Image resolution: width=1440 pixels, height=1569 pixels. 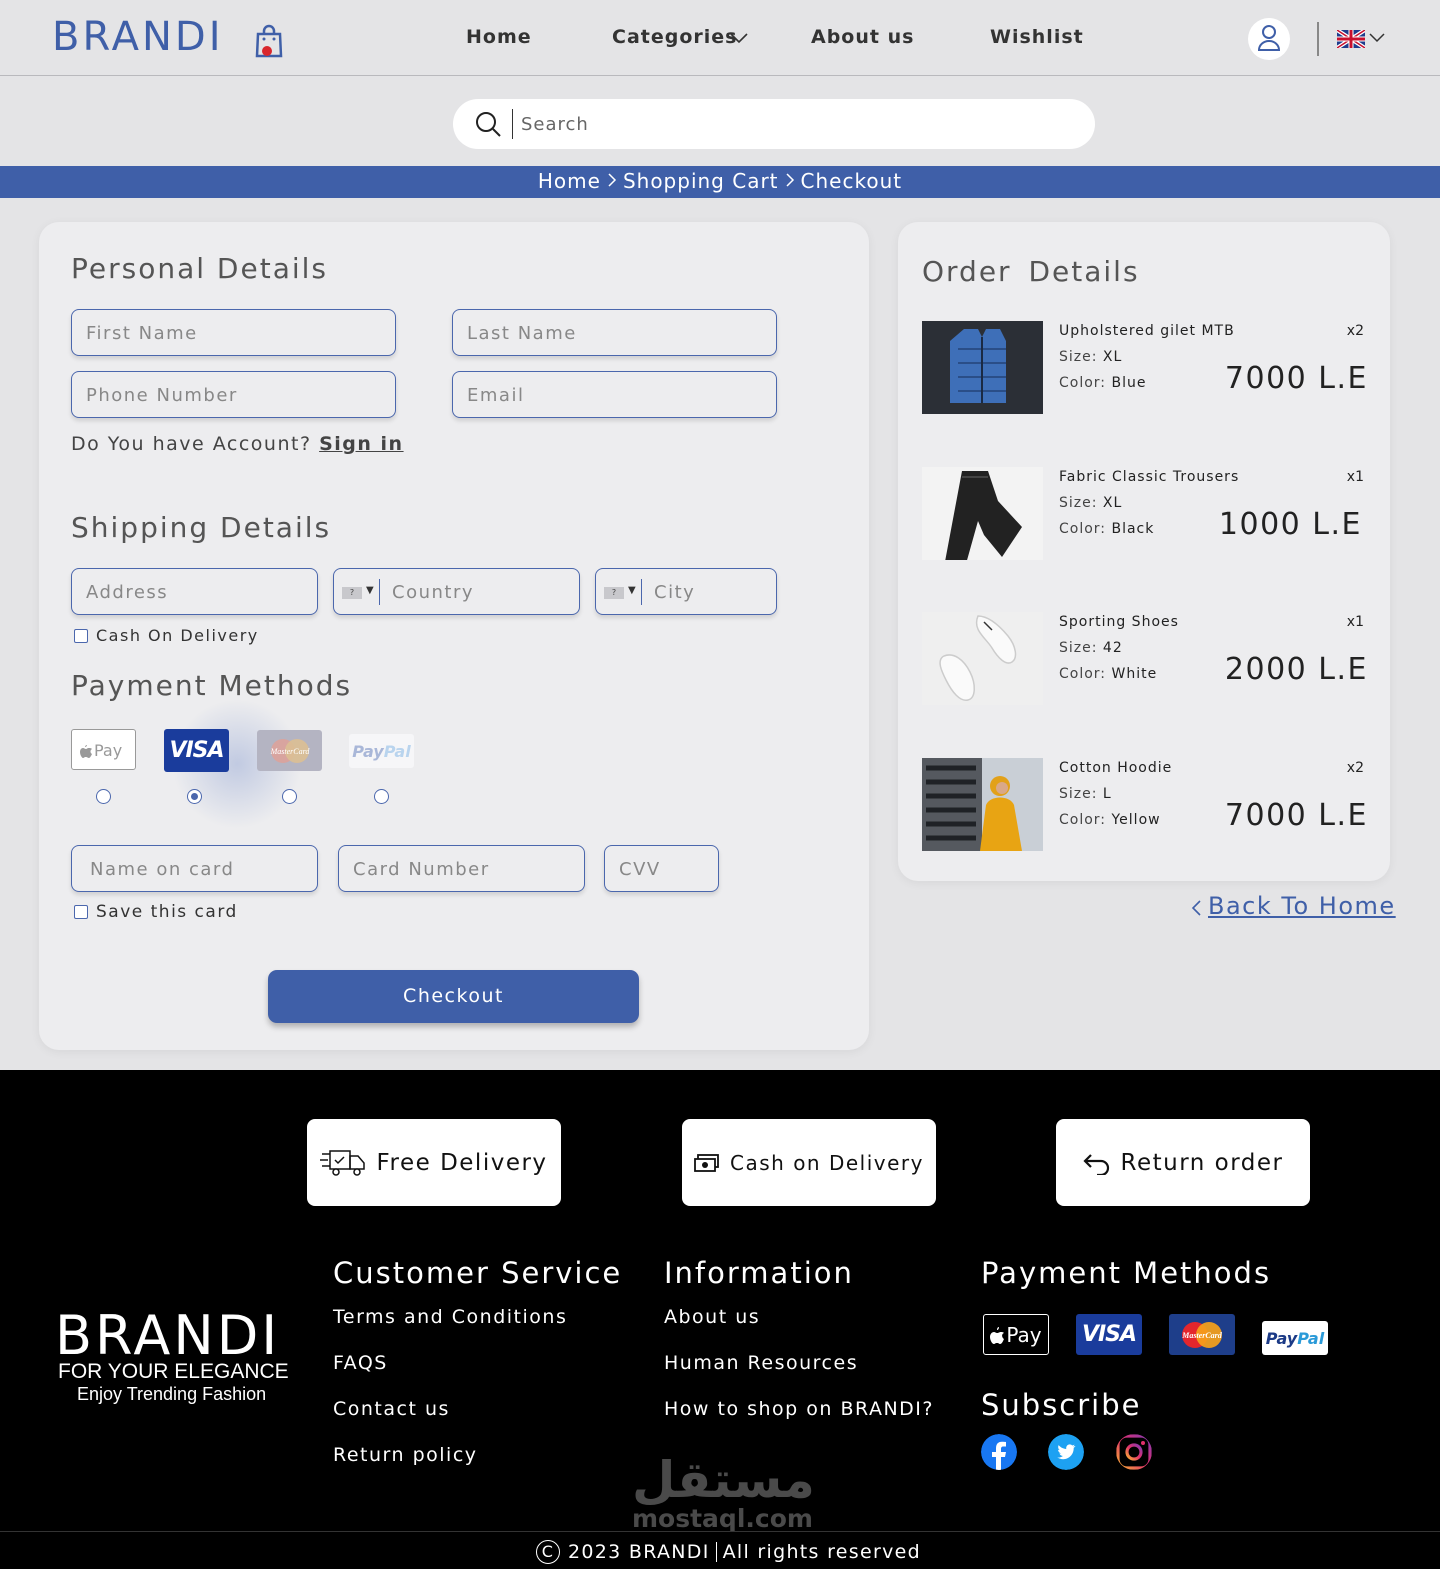 I want to click on nav-home: Home, so click(x=499, y=37).